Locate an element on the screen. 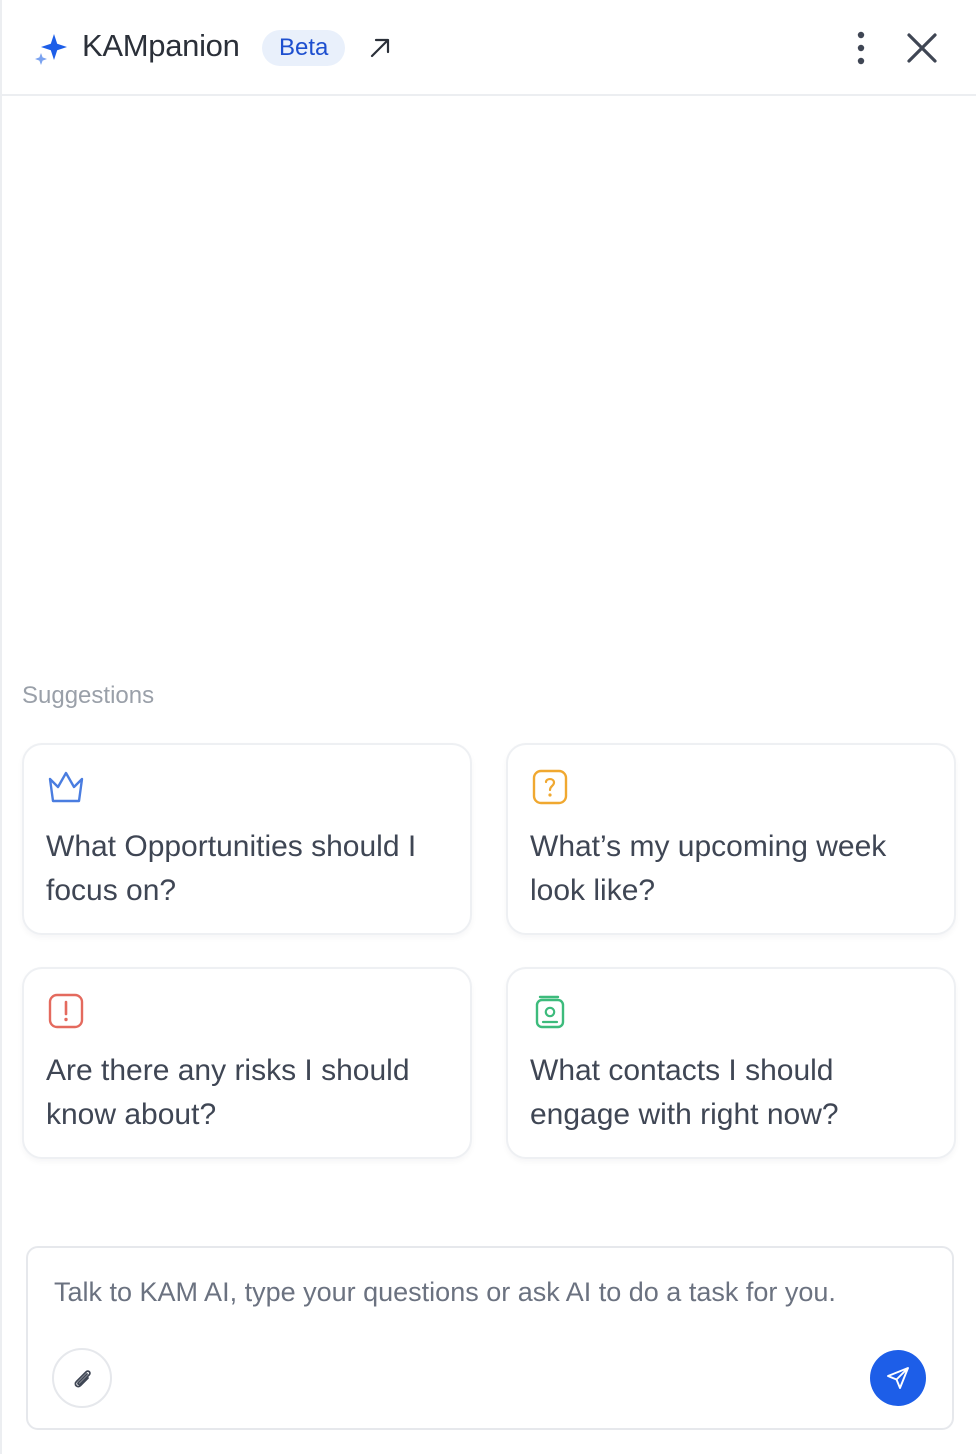  send-icon is located at coordinates (898, 1378).